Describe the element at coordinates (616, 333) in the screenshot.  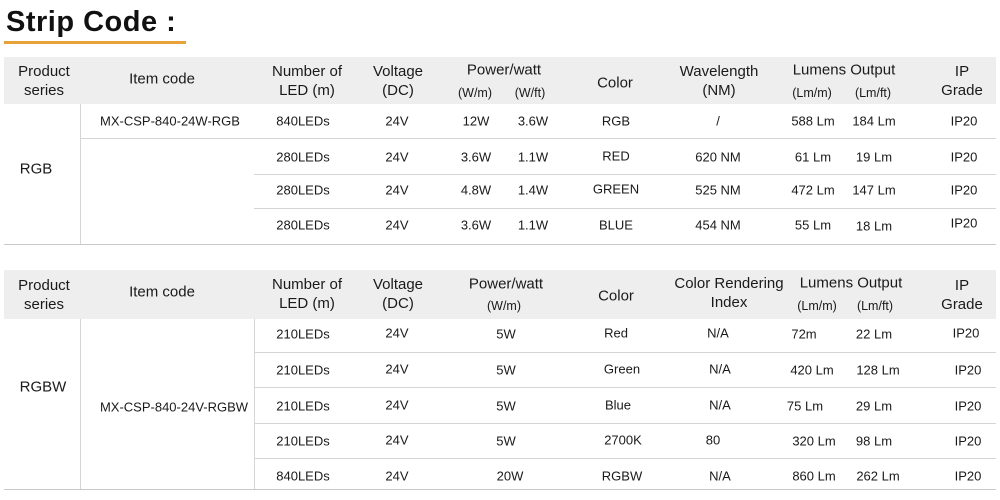
I see `color-value: Red` at that location.